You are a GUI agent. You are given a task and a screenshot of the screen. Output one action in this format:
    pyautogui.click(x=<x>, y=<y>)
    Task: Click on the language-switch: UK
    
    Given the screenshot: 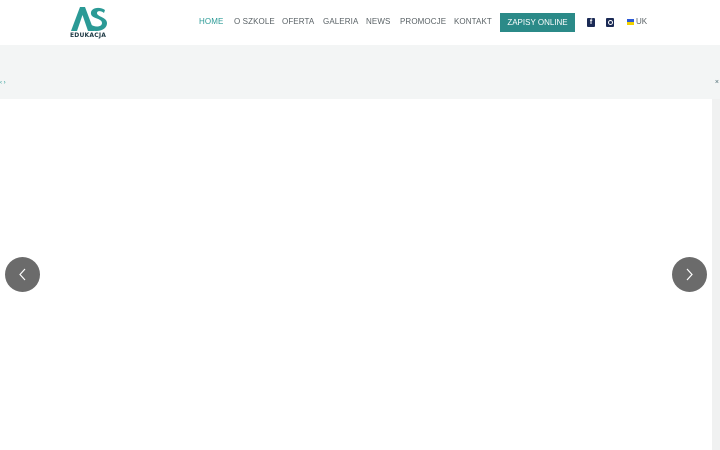 What is the action you would take?
    pyautogui.click(x=637, y=22)
    